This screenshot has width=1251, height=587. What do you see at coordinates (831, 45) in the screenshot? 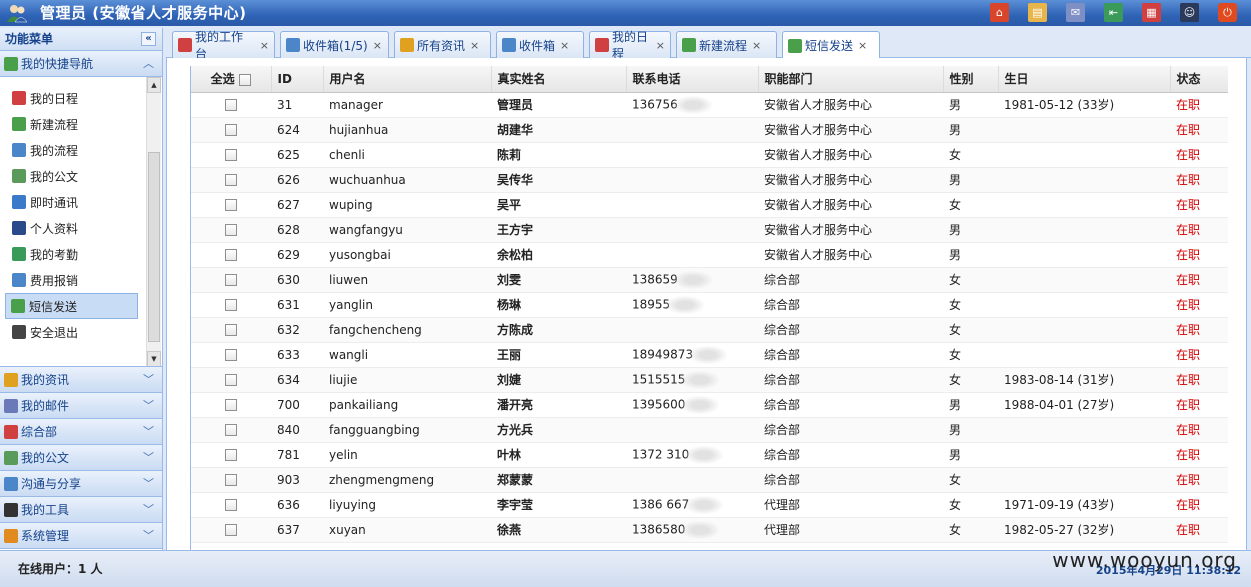
I see `tab-6: 短信发送 ×` at bounding box center [831, 45].